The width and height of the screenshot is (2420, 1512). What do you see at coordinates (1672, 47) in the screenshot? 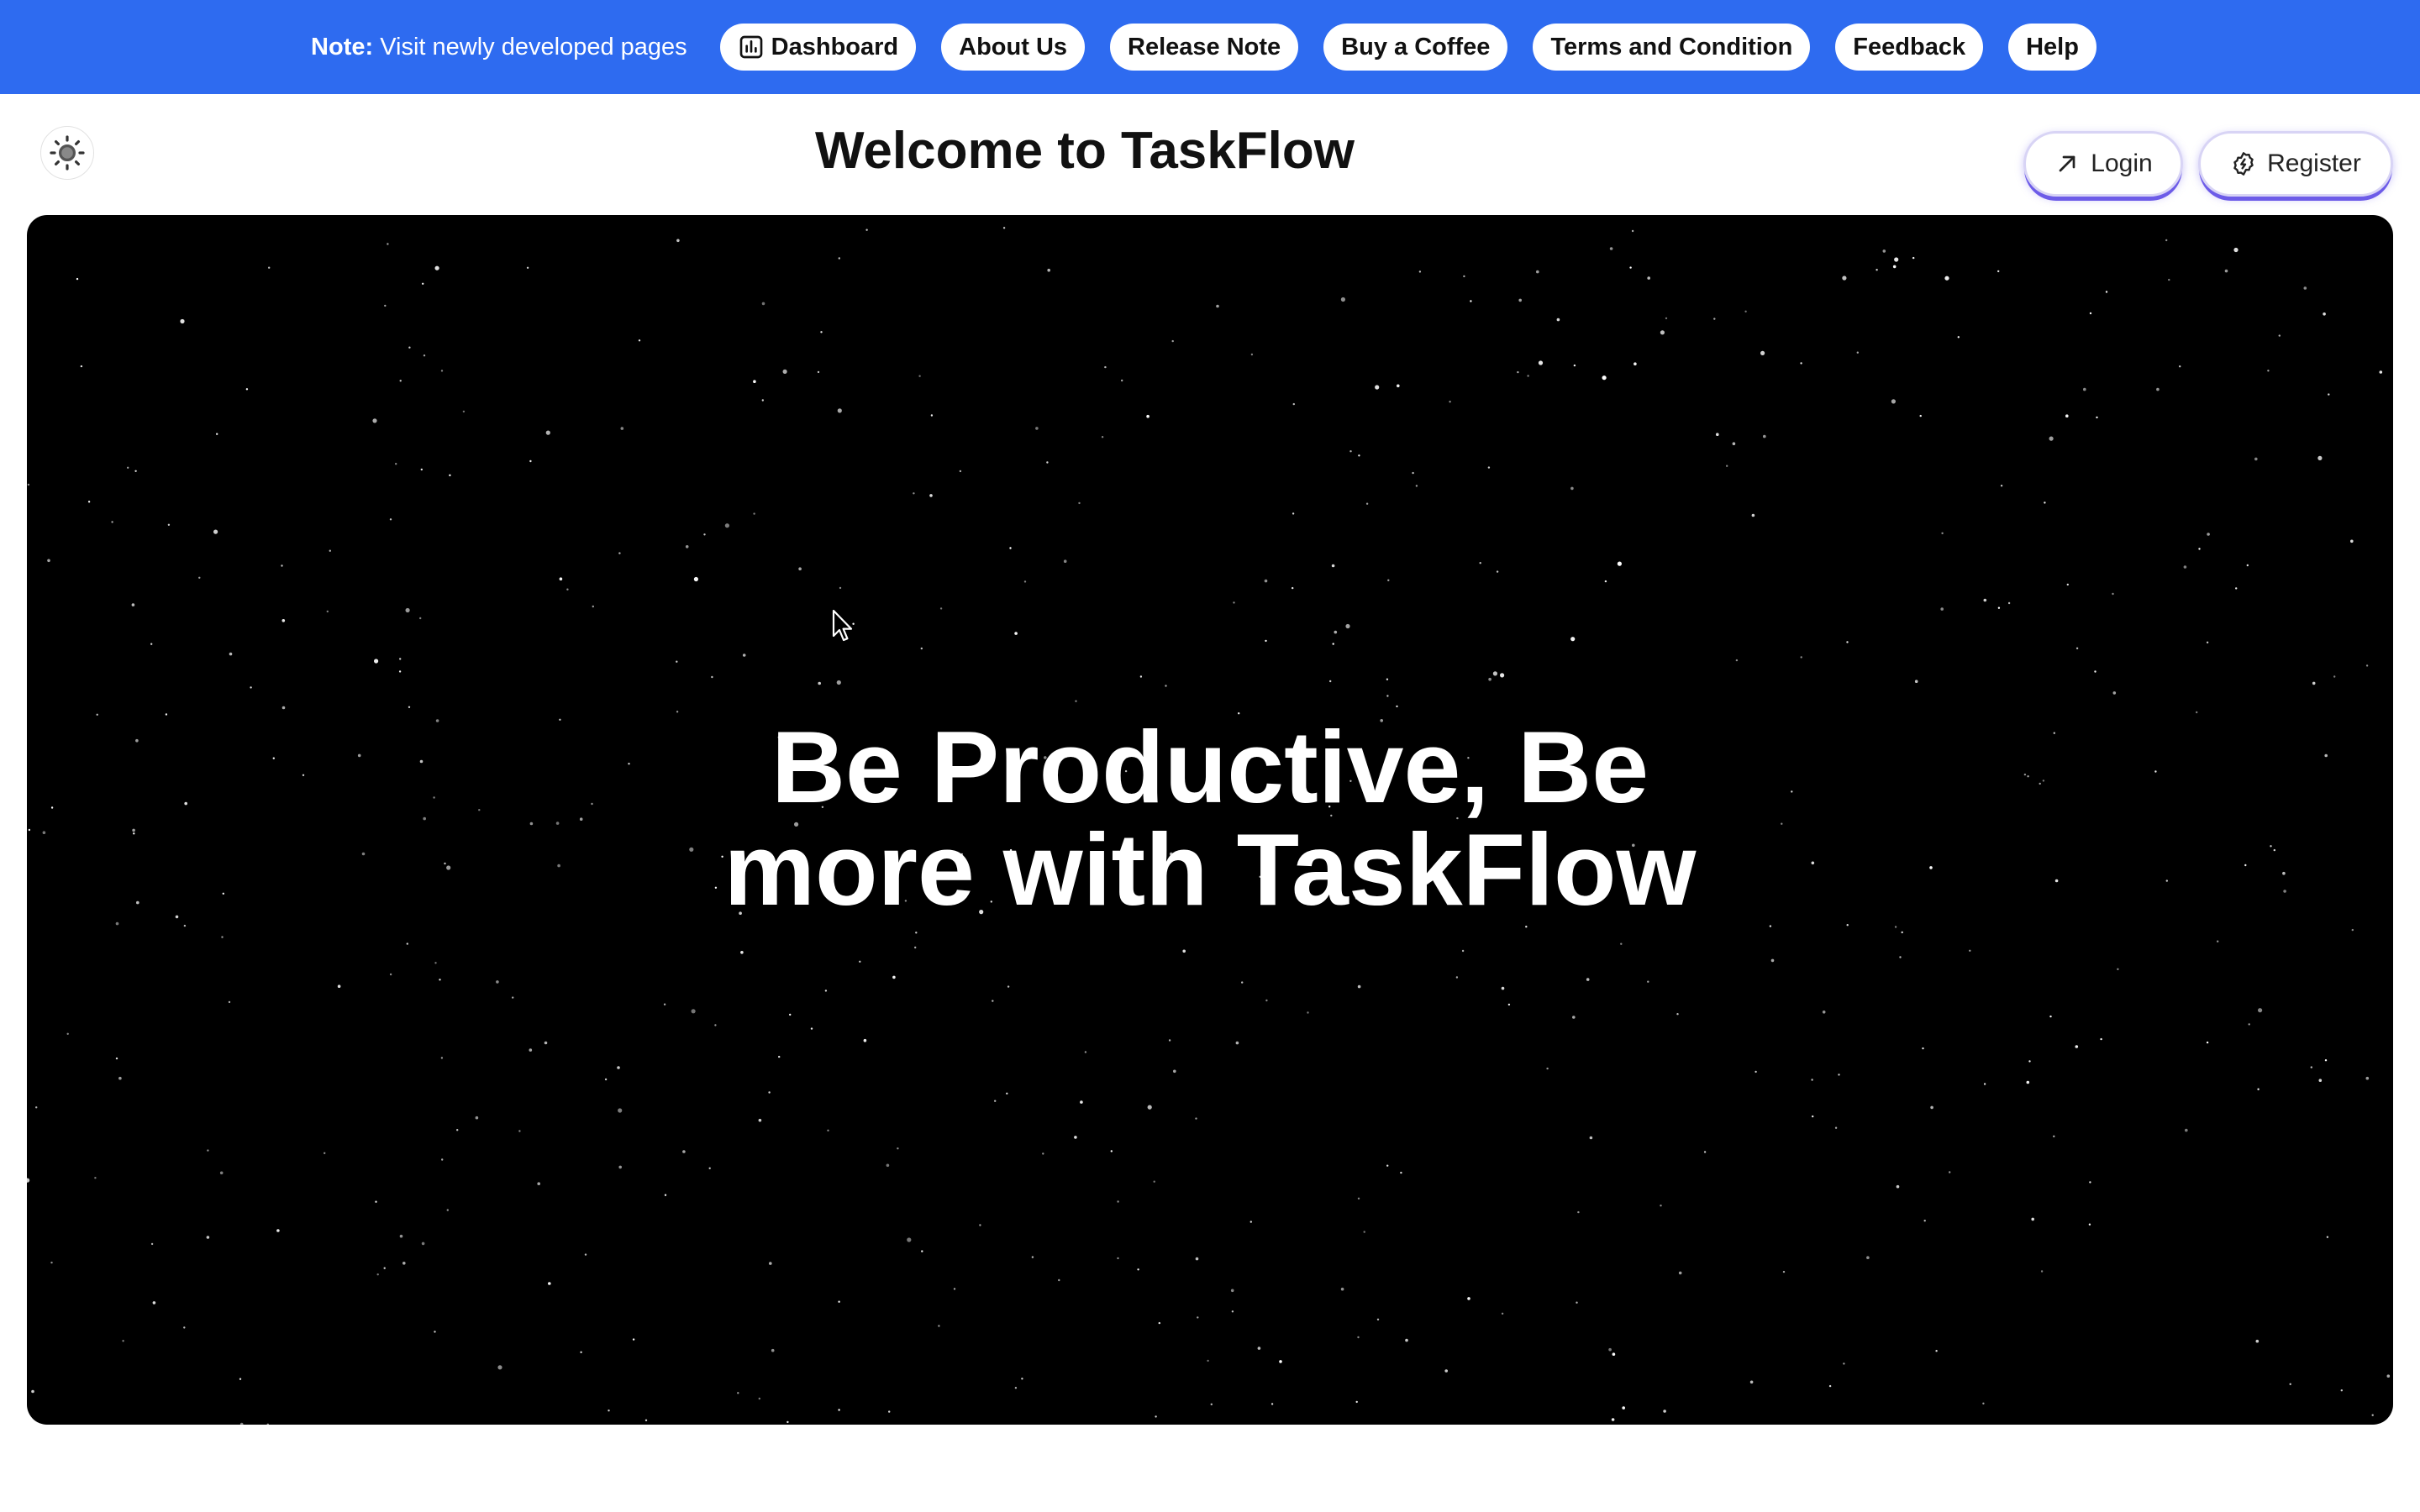
I see `terms-link: Terms and Condition` at bounding box center [1672, 47].